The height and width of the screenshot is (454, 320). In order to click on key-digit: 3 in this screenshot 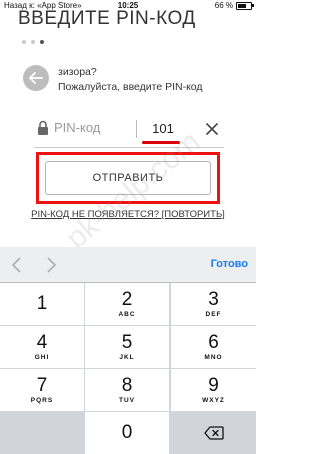, I will do `click(213, 299)`.